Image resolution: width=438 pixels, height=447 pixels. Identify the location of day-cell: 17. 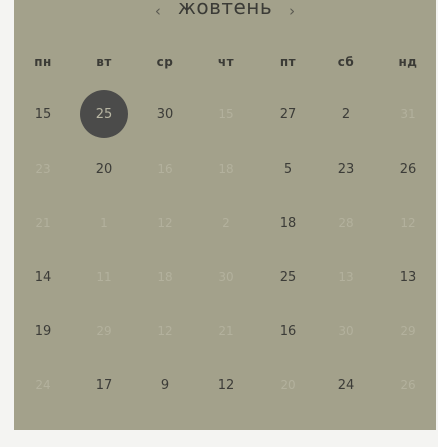
(104, 385).